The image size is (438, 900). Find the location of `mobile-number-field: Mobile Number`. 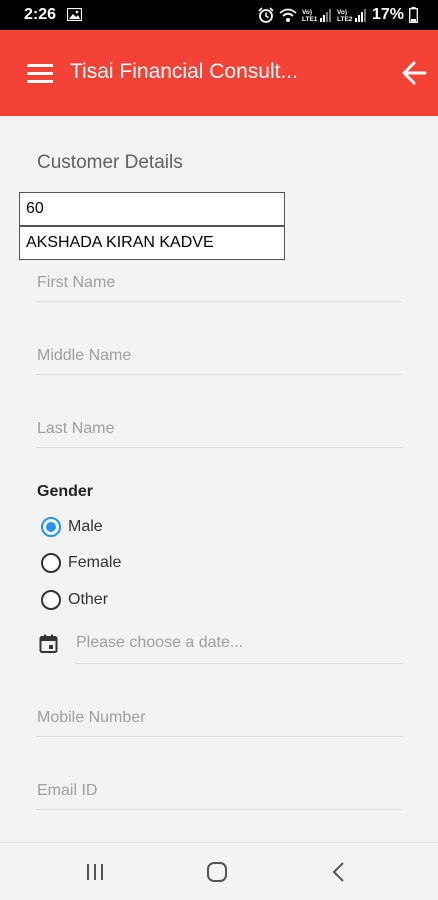

mobile-number-field: Mobile Number is located at coordinates (219, 719).